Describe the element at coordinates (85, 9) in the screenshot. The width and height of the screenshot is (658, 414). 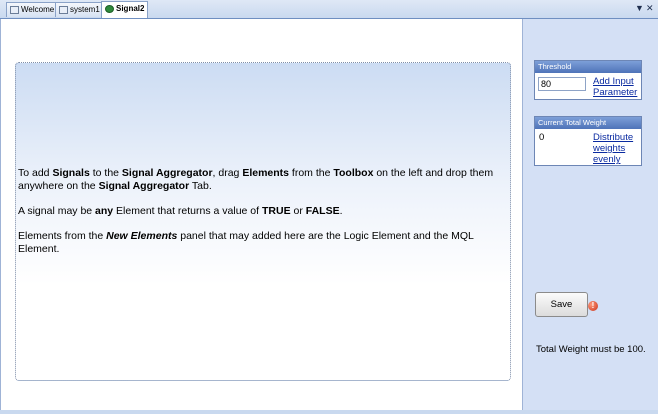
I see `tab-label: system1` at that location.